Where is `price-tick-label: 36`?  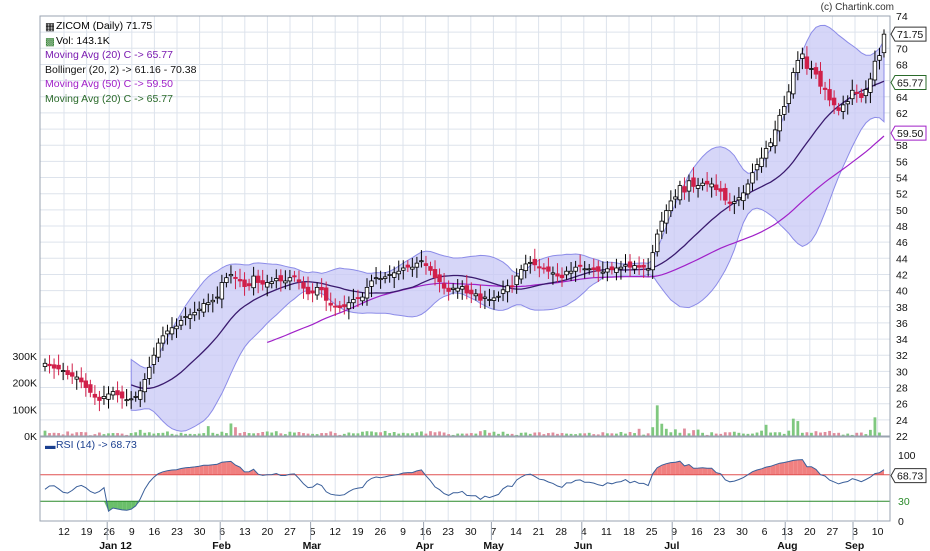 price-tick-label: 36 is located at coordinates (902, 324).